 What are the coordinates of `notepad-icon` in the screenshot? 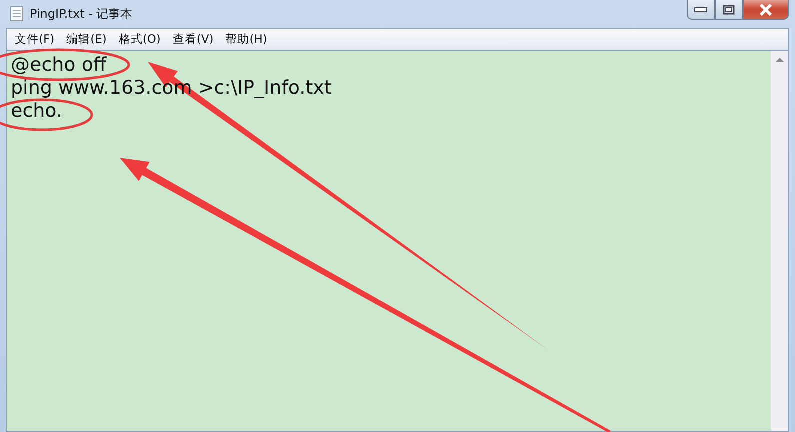 It's located at (17, 14).